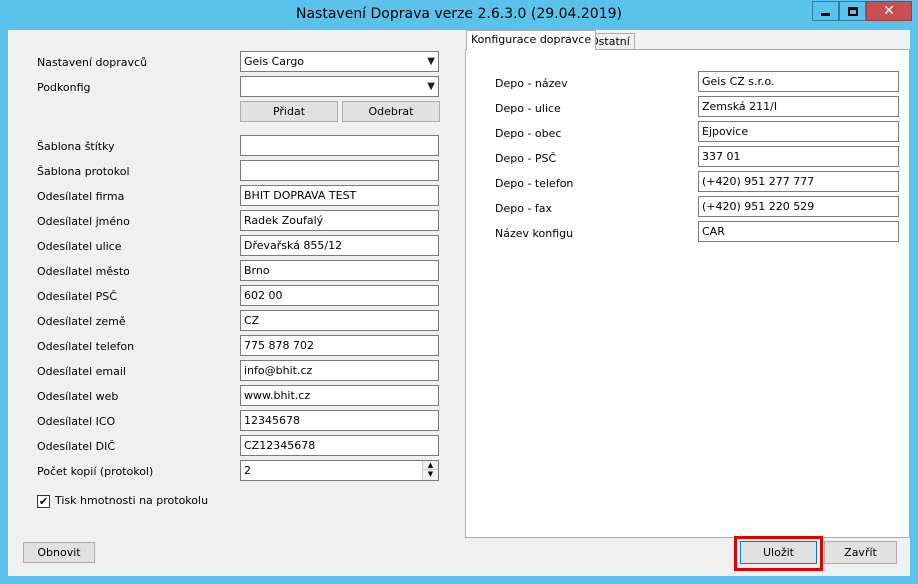 This screenshot has height=584, width=918. What do you see at coordinates (247, 470) in the screenshot?
I see `copies-value: 2` at bounding box center [247, 470].